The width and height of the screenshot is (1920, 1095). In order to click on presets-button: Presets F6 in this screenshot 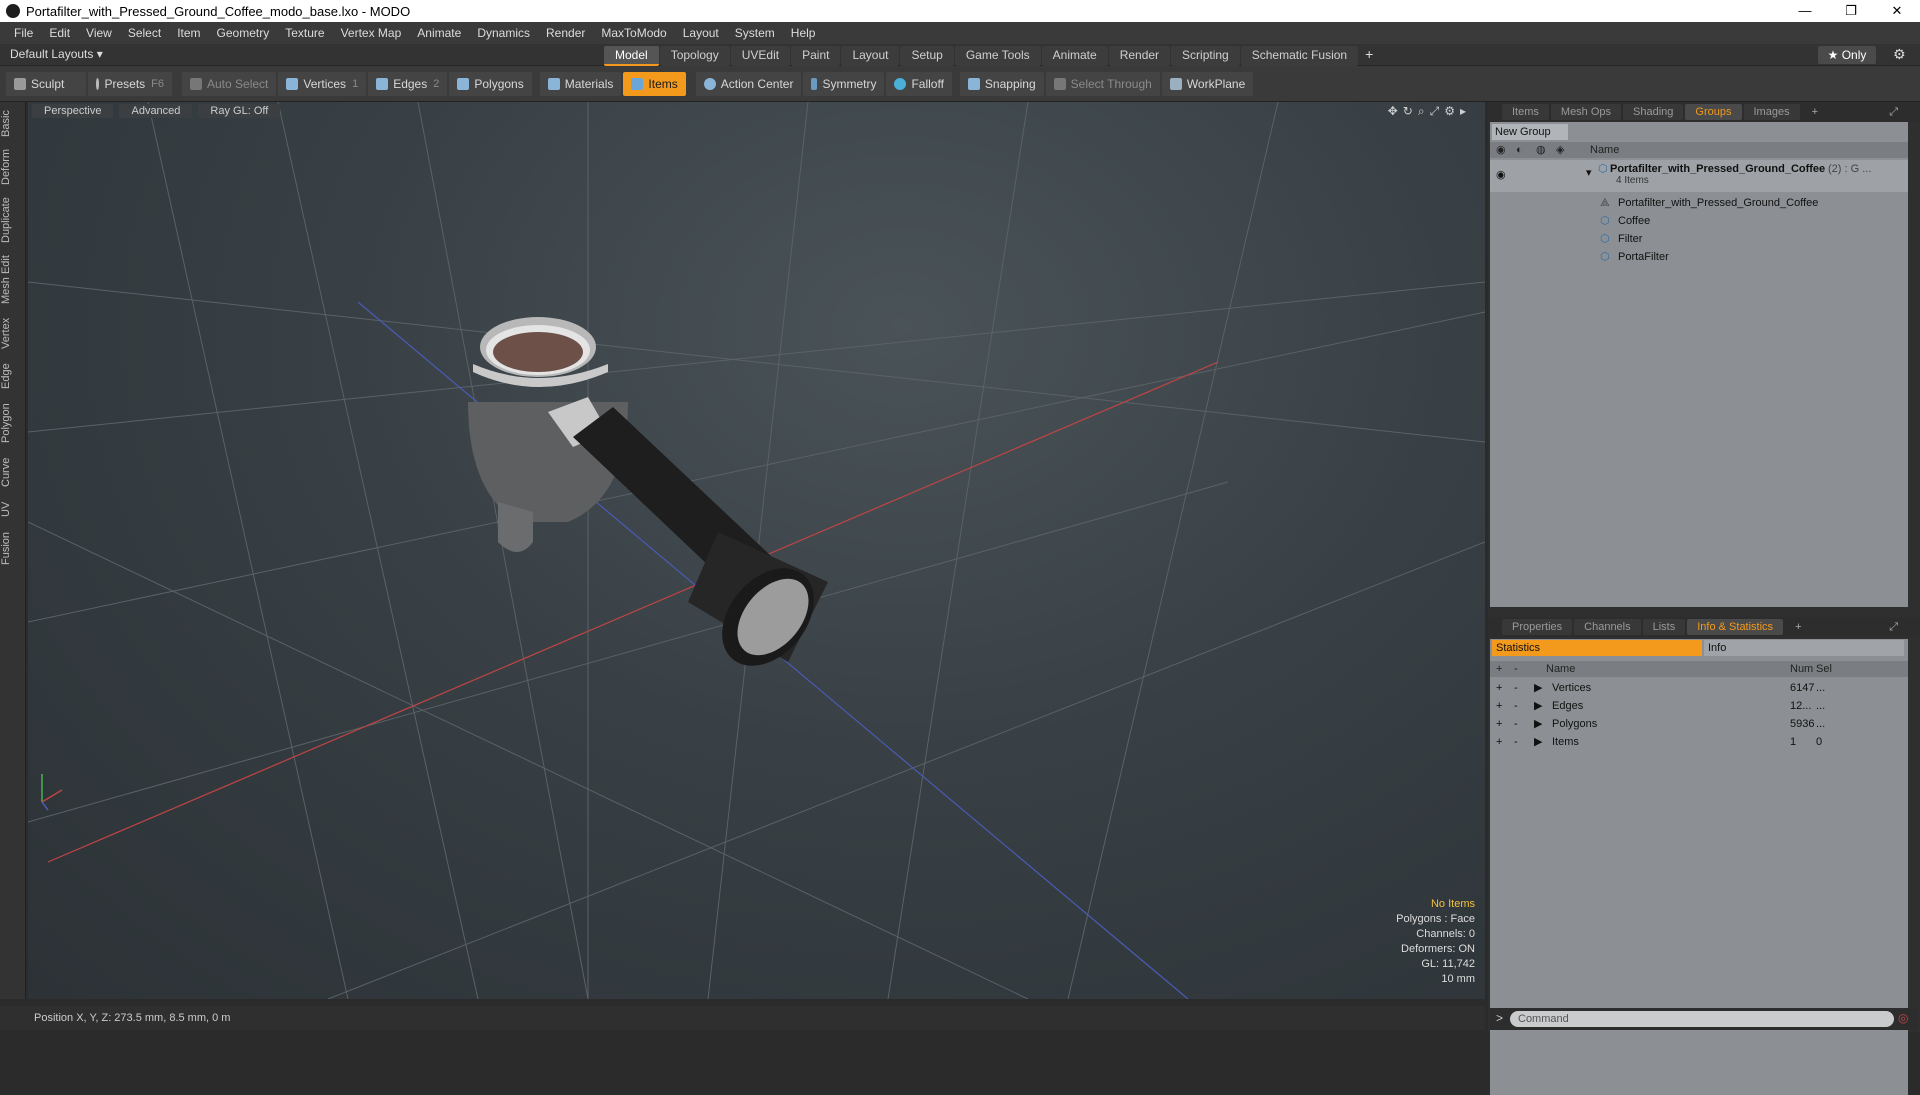, I will do `click(130, 83)`.